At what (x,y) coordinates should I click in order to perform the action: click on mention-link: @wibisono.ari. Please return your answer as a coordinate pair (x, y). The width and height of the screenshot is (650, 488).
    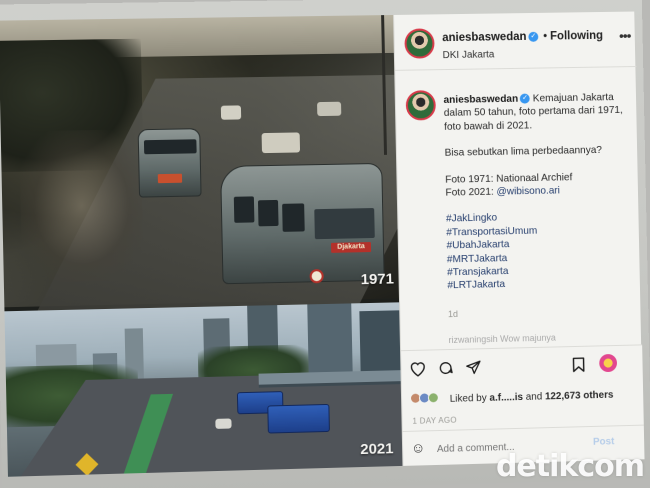
    Looking at the image, I should click on (528, 191).